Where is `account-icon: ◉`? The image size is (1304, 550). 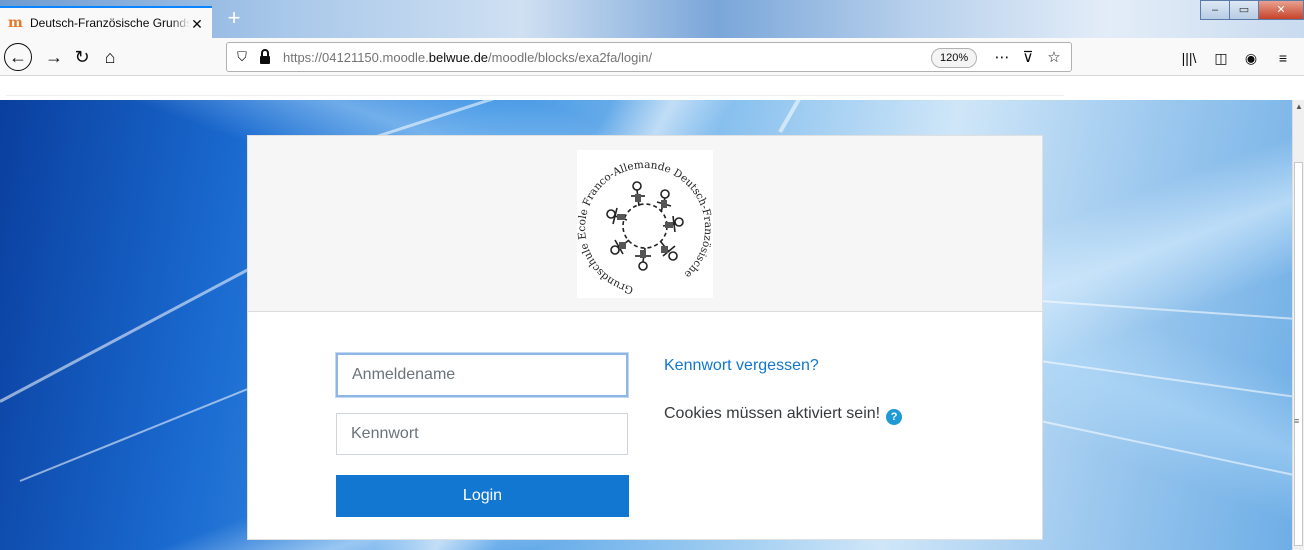
account-icon: ◉ is located at coordinates (1251, 58).